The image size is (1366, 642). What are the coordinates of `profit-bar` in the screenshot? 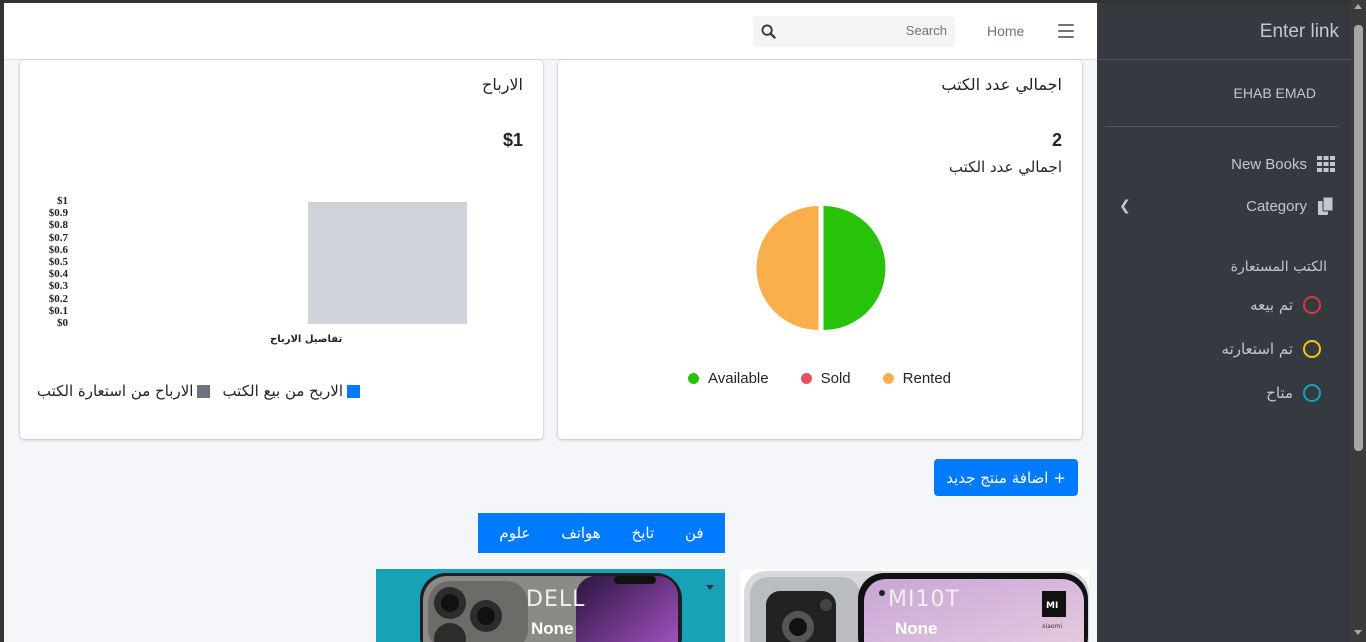 It's located at (387, 263).